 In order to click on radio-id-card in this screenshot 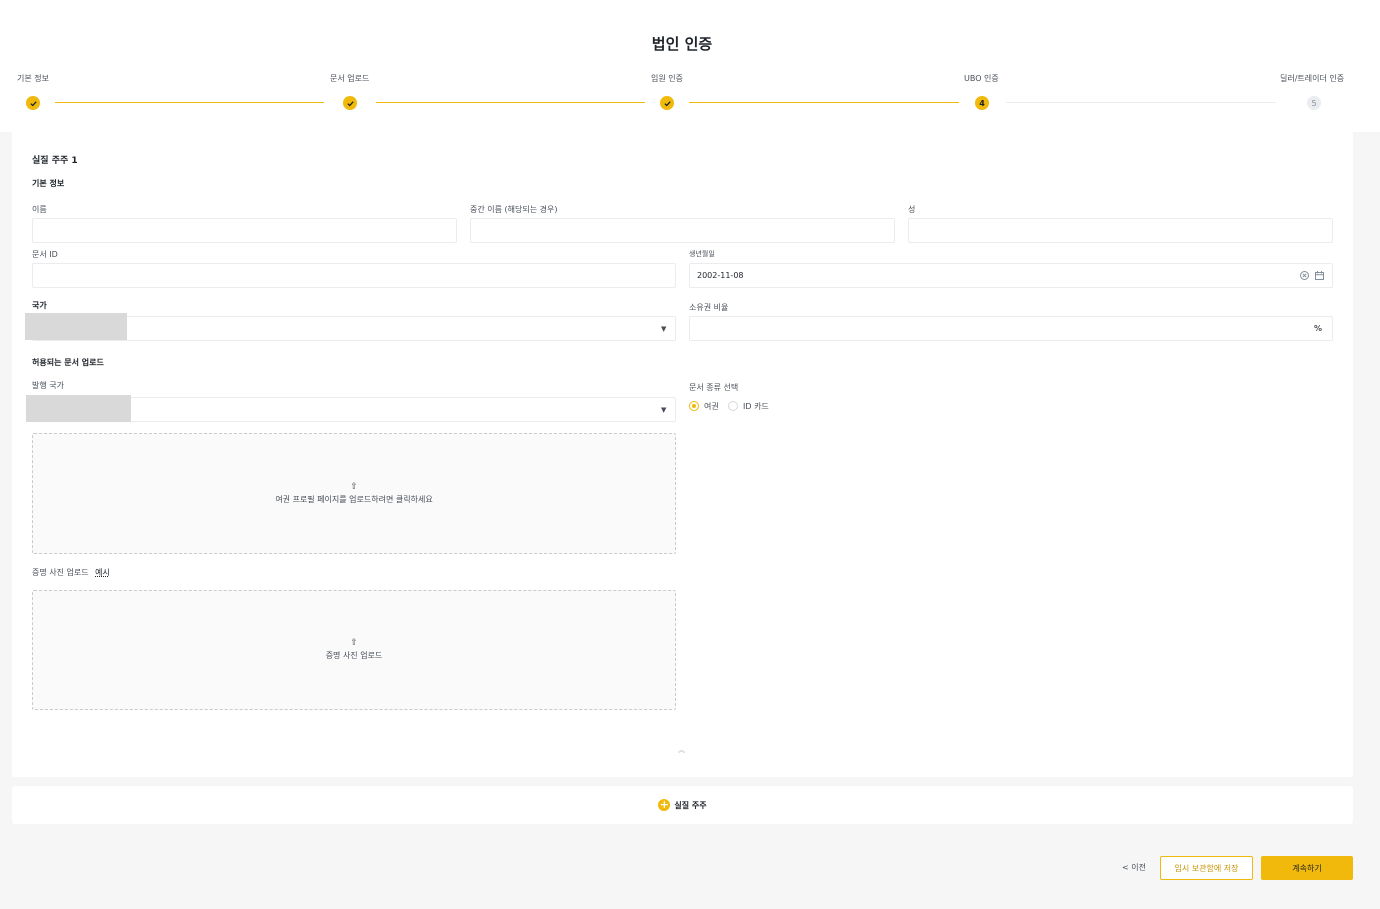, I will do `click(733, 406)`.